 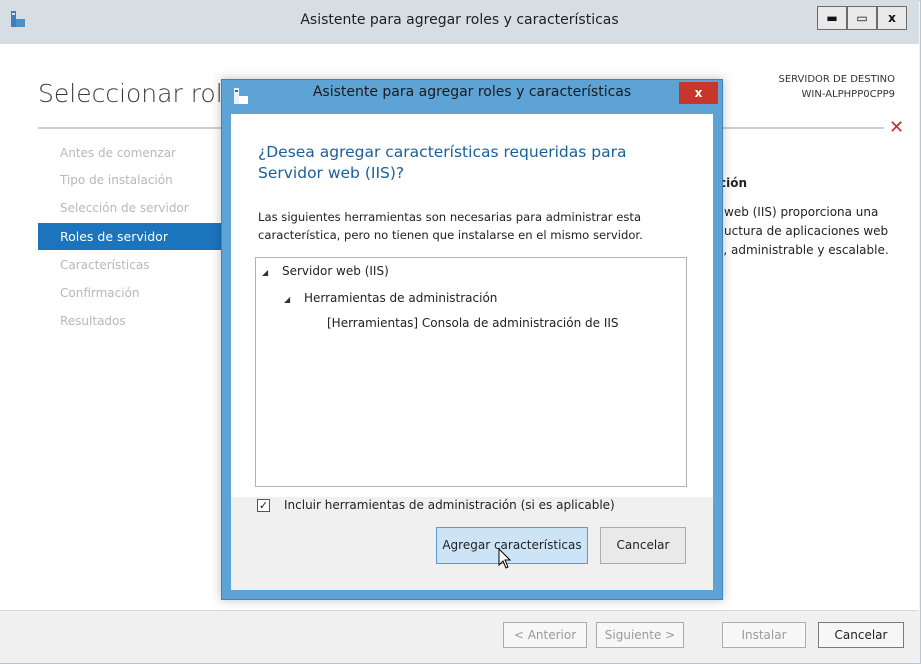 I want to click on previous-button: < Anterior, so click(x=545, y=635).